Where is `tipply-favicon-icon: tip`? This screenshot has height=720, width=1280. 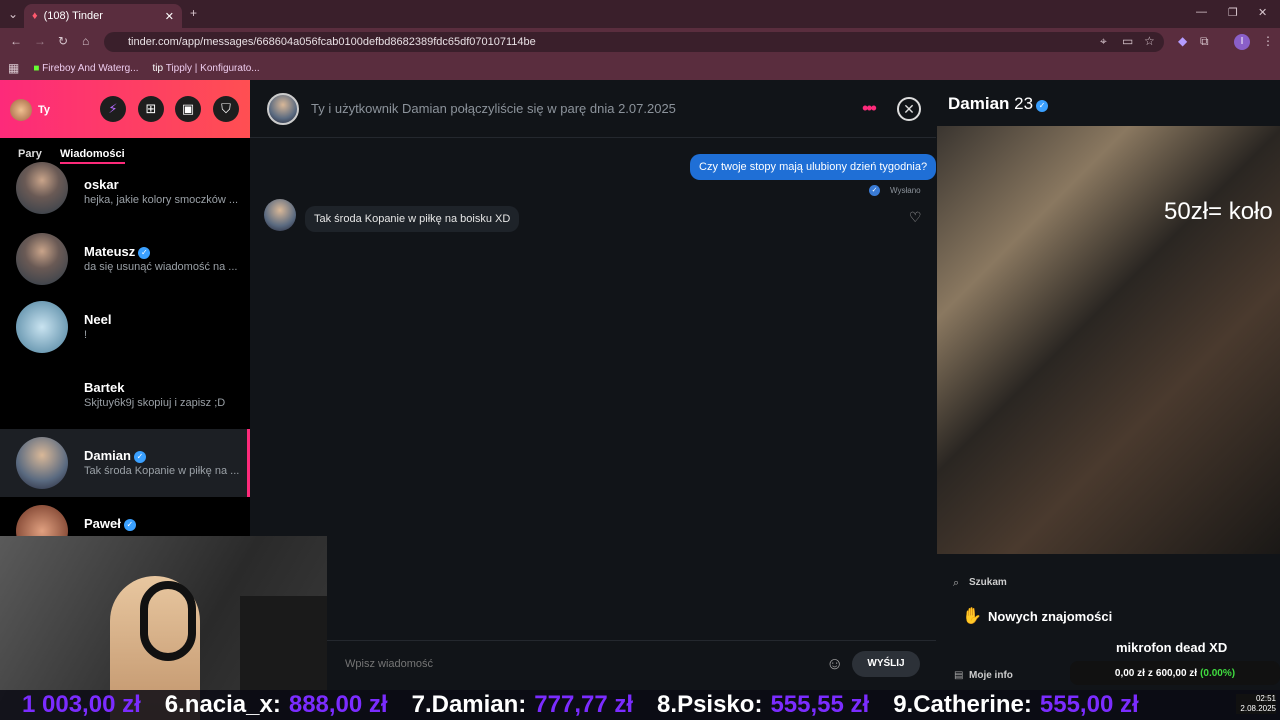 tipply-favicon-icon: tip is located at coordinates (158, 68).